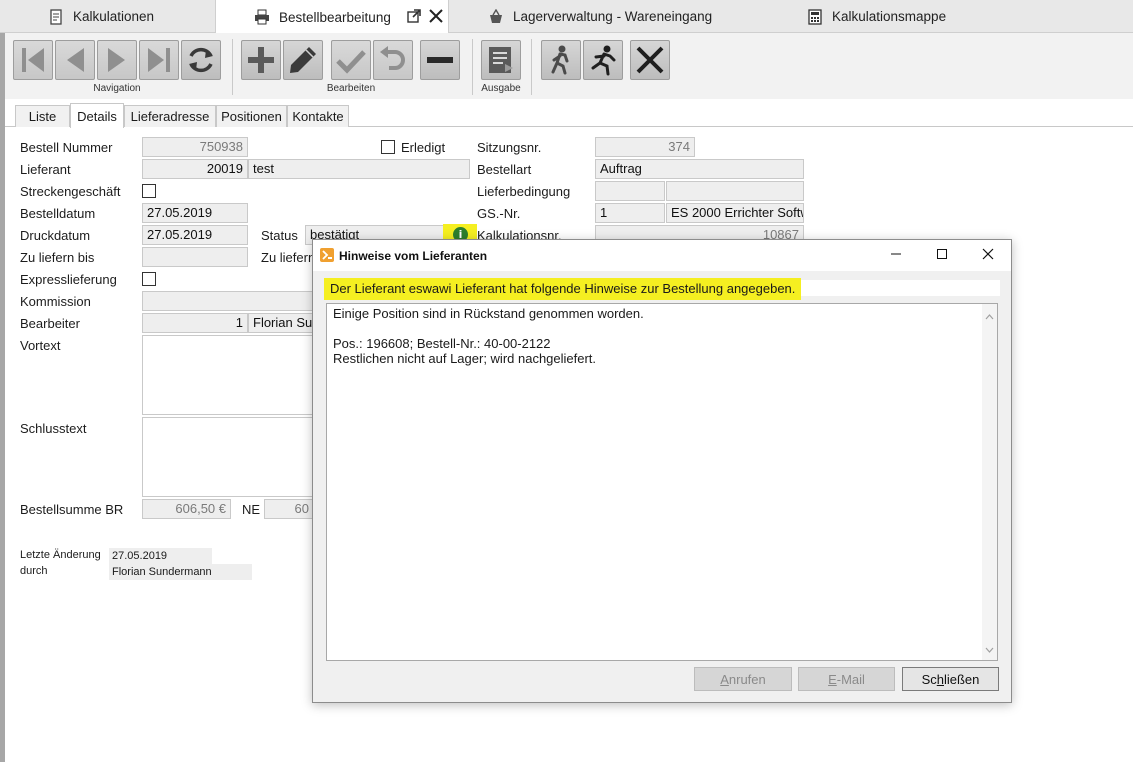 This screenshot has width=1133, height=762. I want to click on tab-kontakte: Kontakte, so click(318, 116).